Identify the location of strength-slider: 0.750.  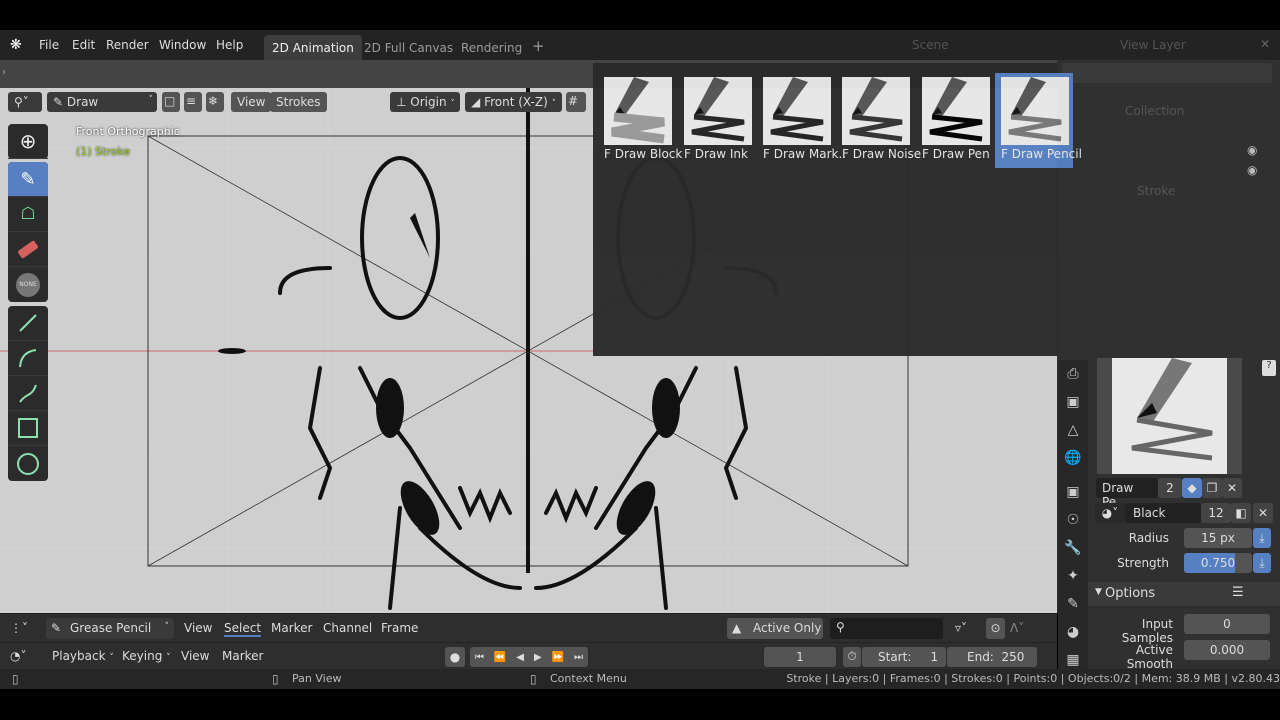
(1218, 563).